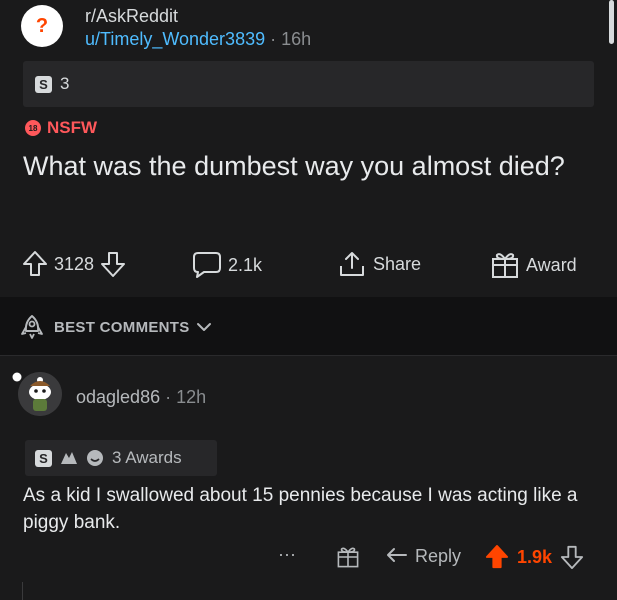 The height and width of the screenshot is (600, 617). I want to click on commenter-avatar, so click(40, 394).